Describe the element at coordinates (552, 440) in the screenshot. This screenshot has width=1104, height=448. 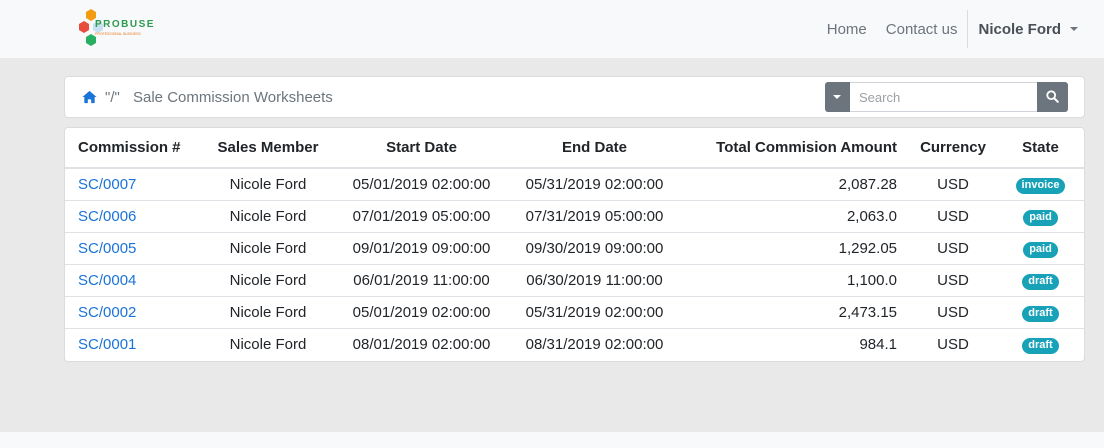
I see `page-footer` at that location.